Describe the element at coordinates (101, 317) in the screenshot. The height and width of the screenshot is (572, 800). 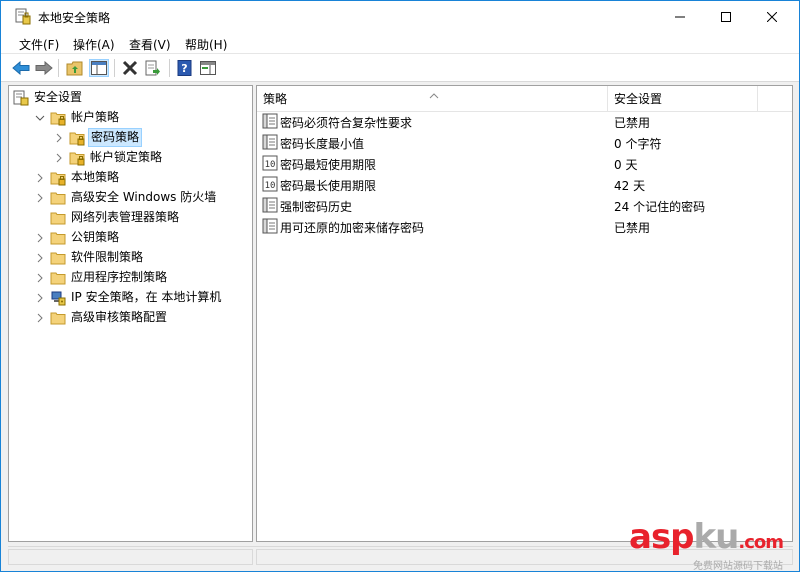
I see `tree-item: 高级审核策略配置` at that location.